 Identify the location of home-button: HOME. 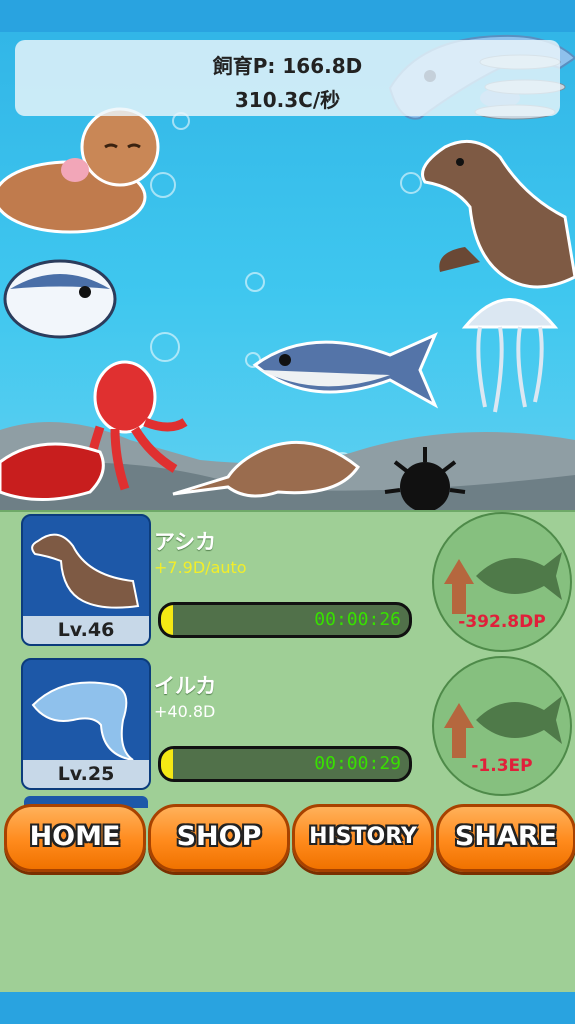
(75, 838).